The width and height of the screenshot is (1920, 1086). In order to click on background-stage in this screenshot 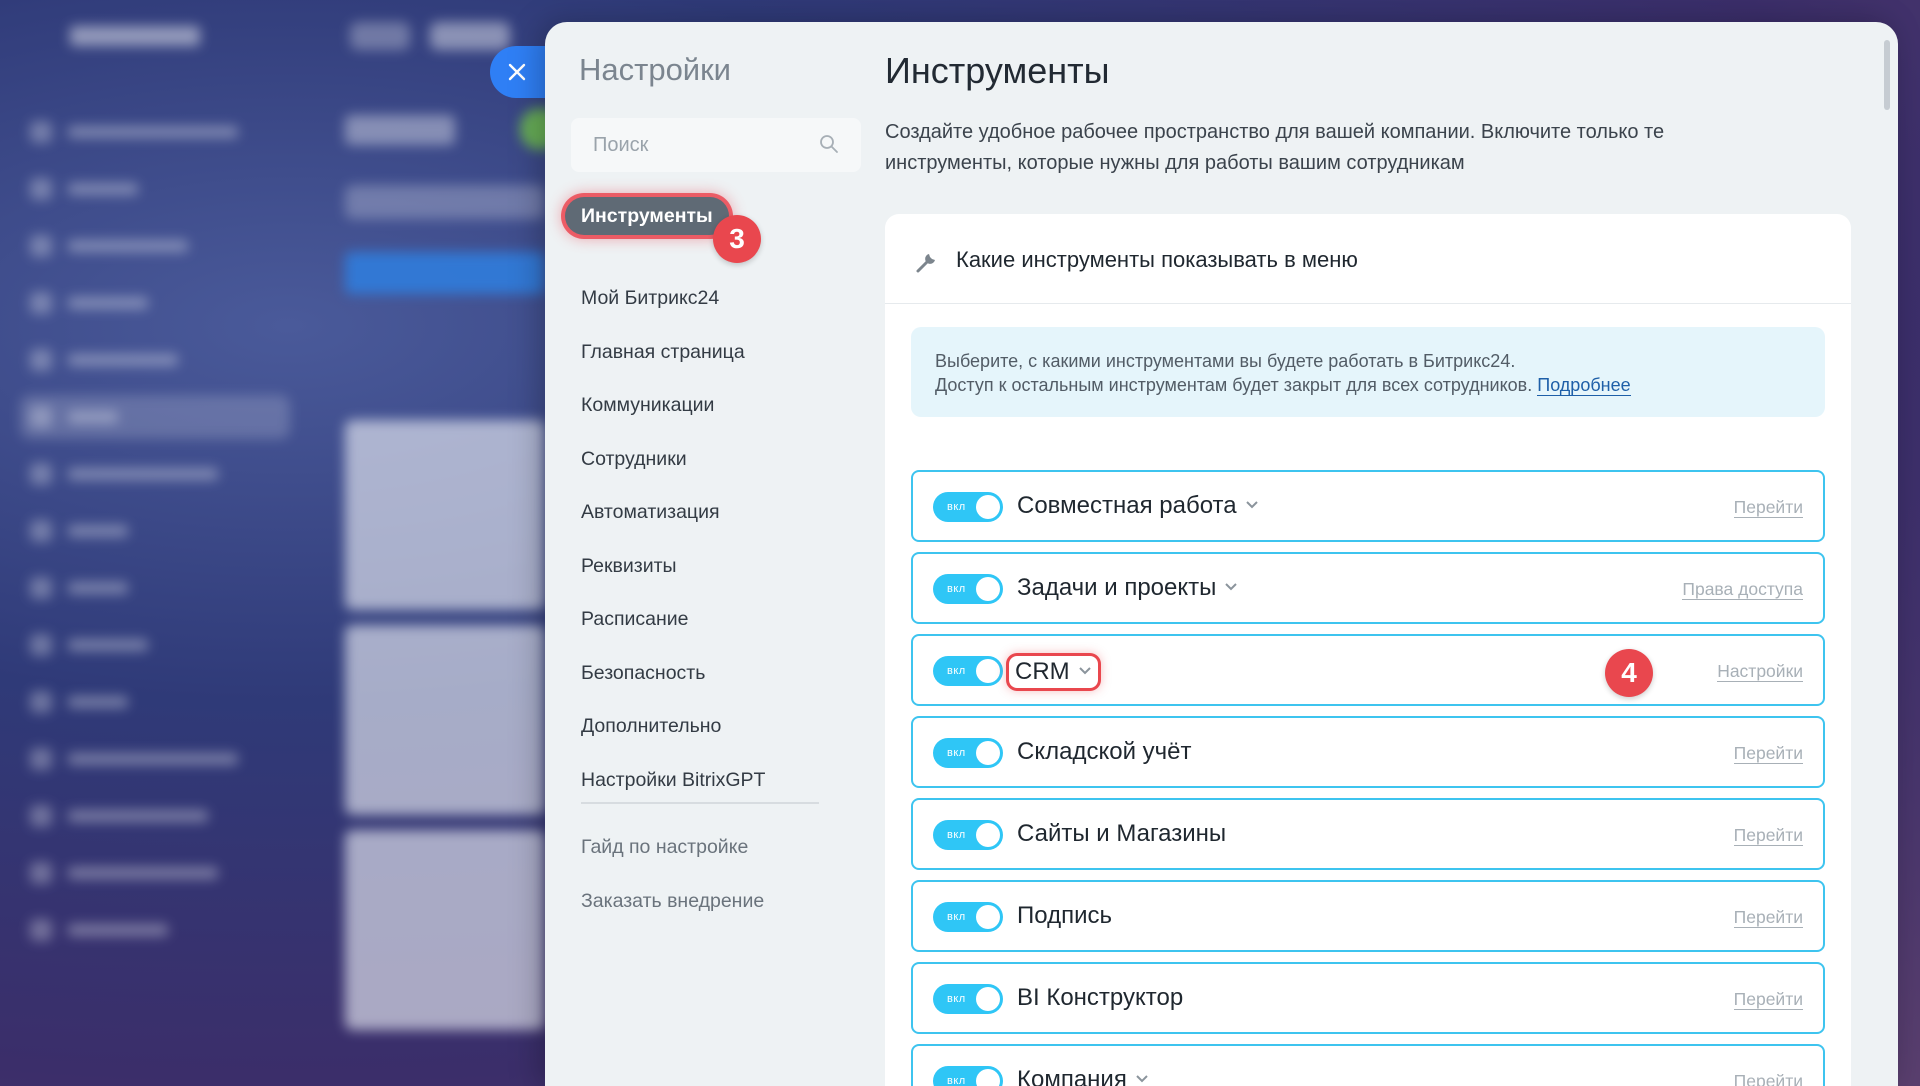, I will do `click(445, 273)`.